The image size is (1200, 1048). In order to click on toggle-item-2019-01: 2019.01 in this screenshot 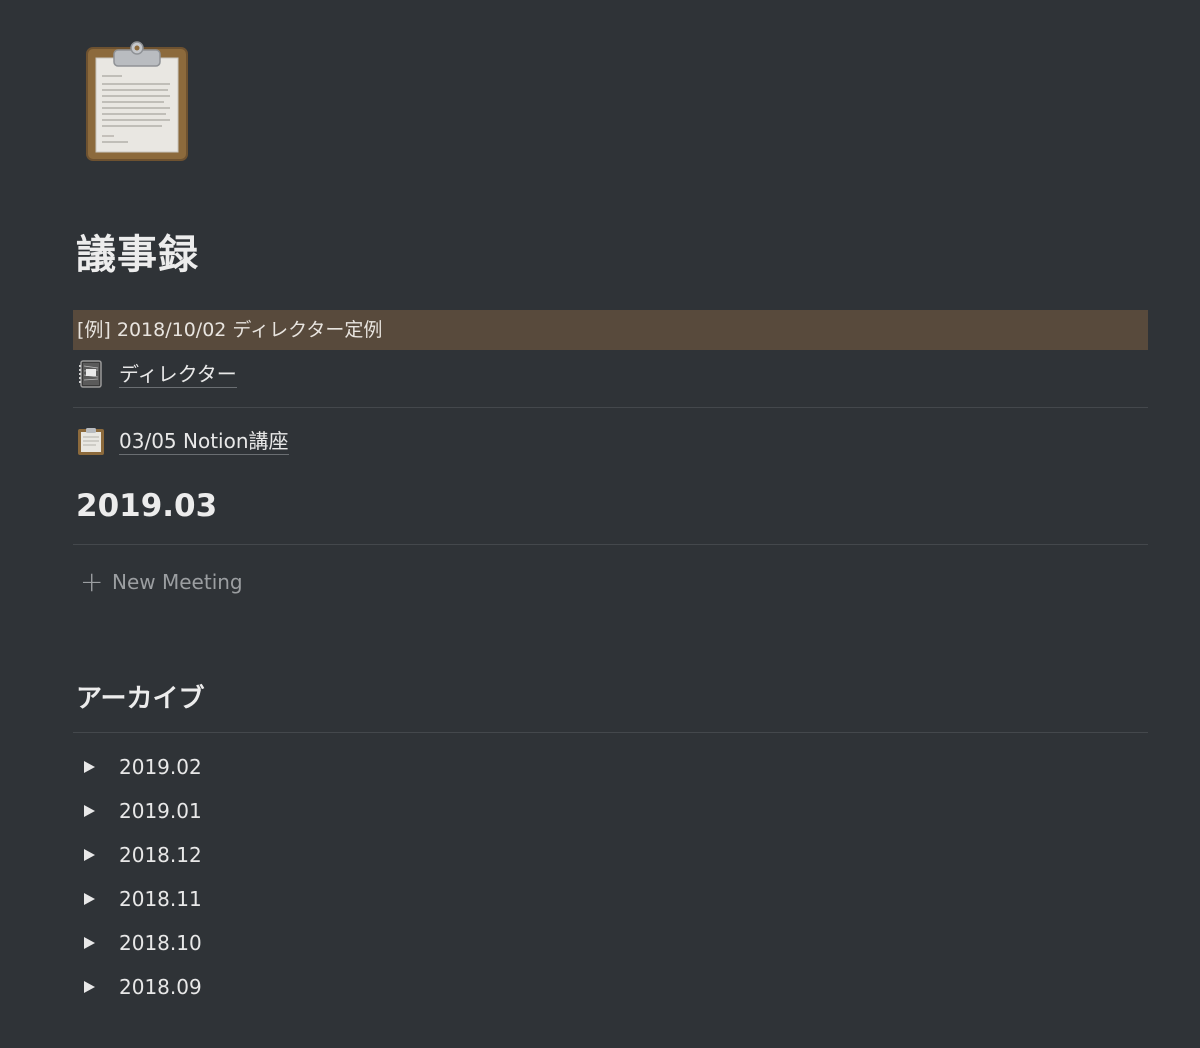, I will do `click(143, 811)`.